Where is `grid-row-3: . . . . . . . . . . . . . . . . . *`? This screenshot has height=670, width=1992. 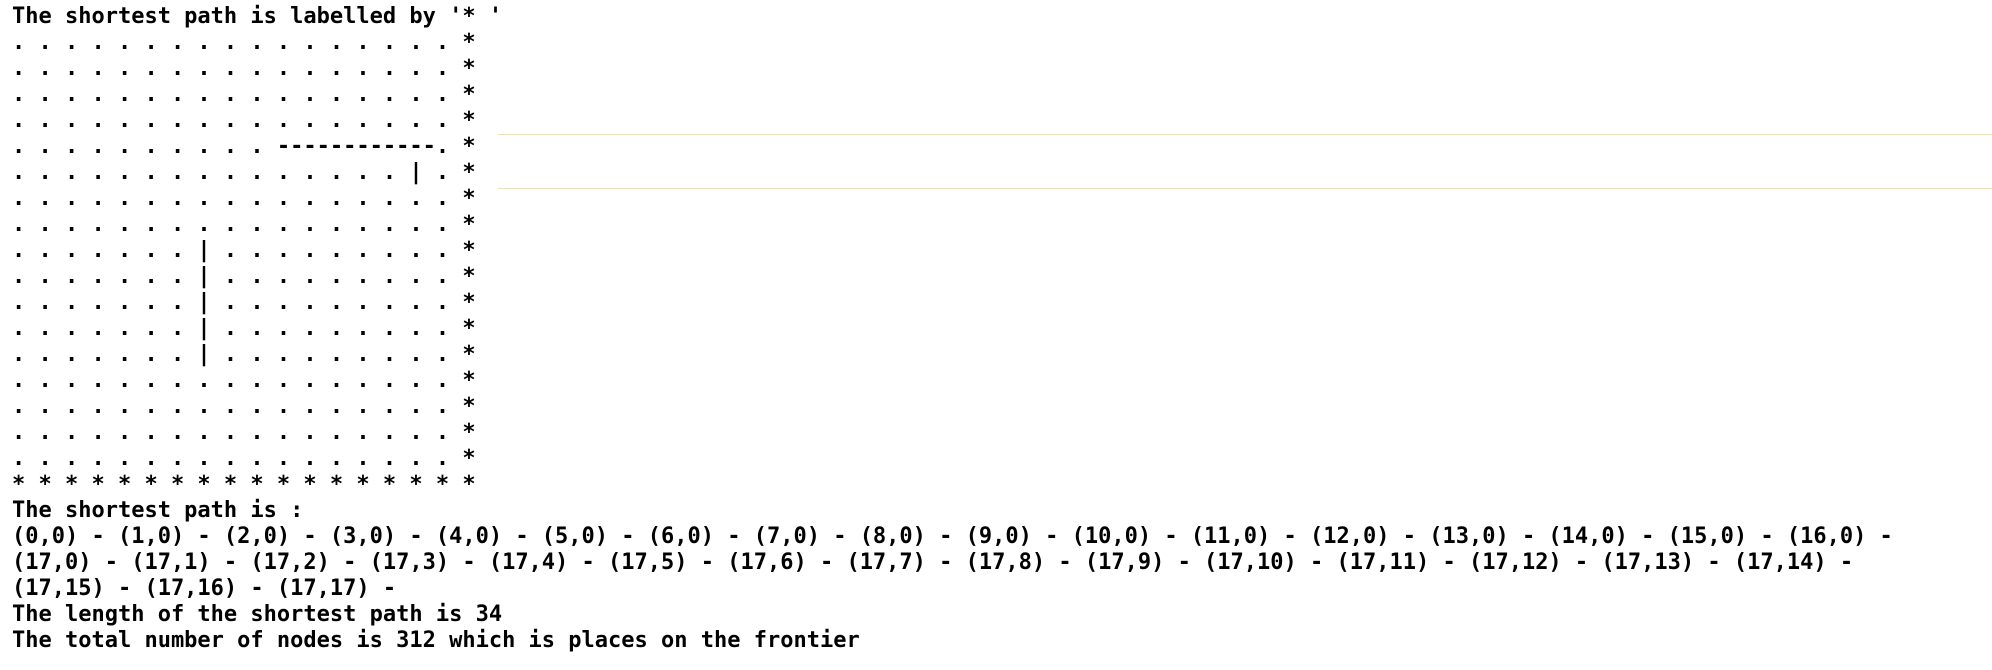
grid-row-3: . . . . . . . . . . . . . . . . . * is located at coordinates (244, 120).